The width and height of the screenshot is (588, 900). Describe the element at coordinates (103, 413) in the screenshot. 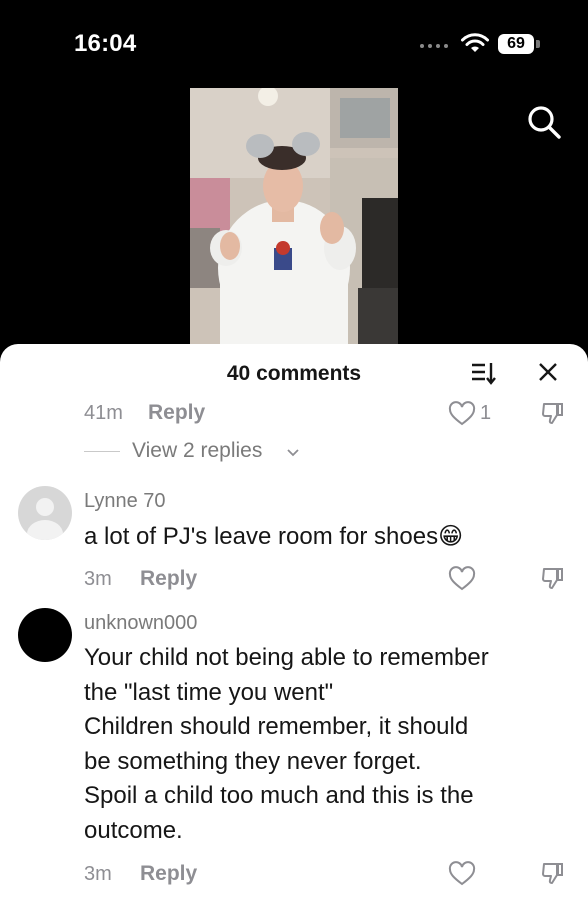

I see `comment-age: 41m` at that location.